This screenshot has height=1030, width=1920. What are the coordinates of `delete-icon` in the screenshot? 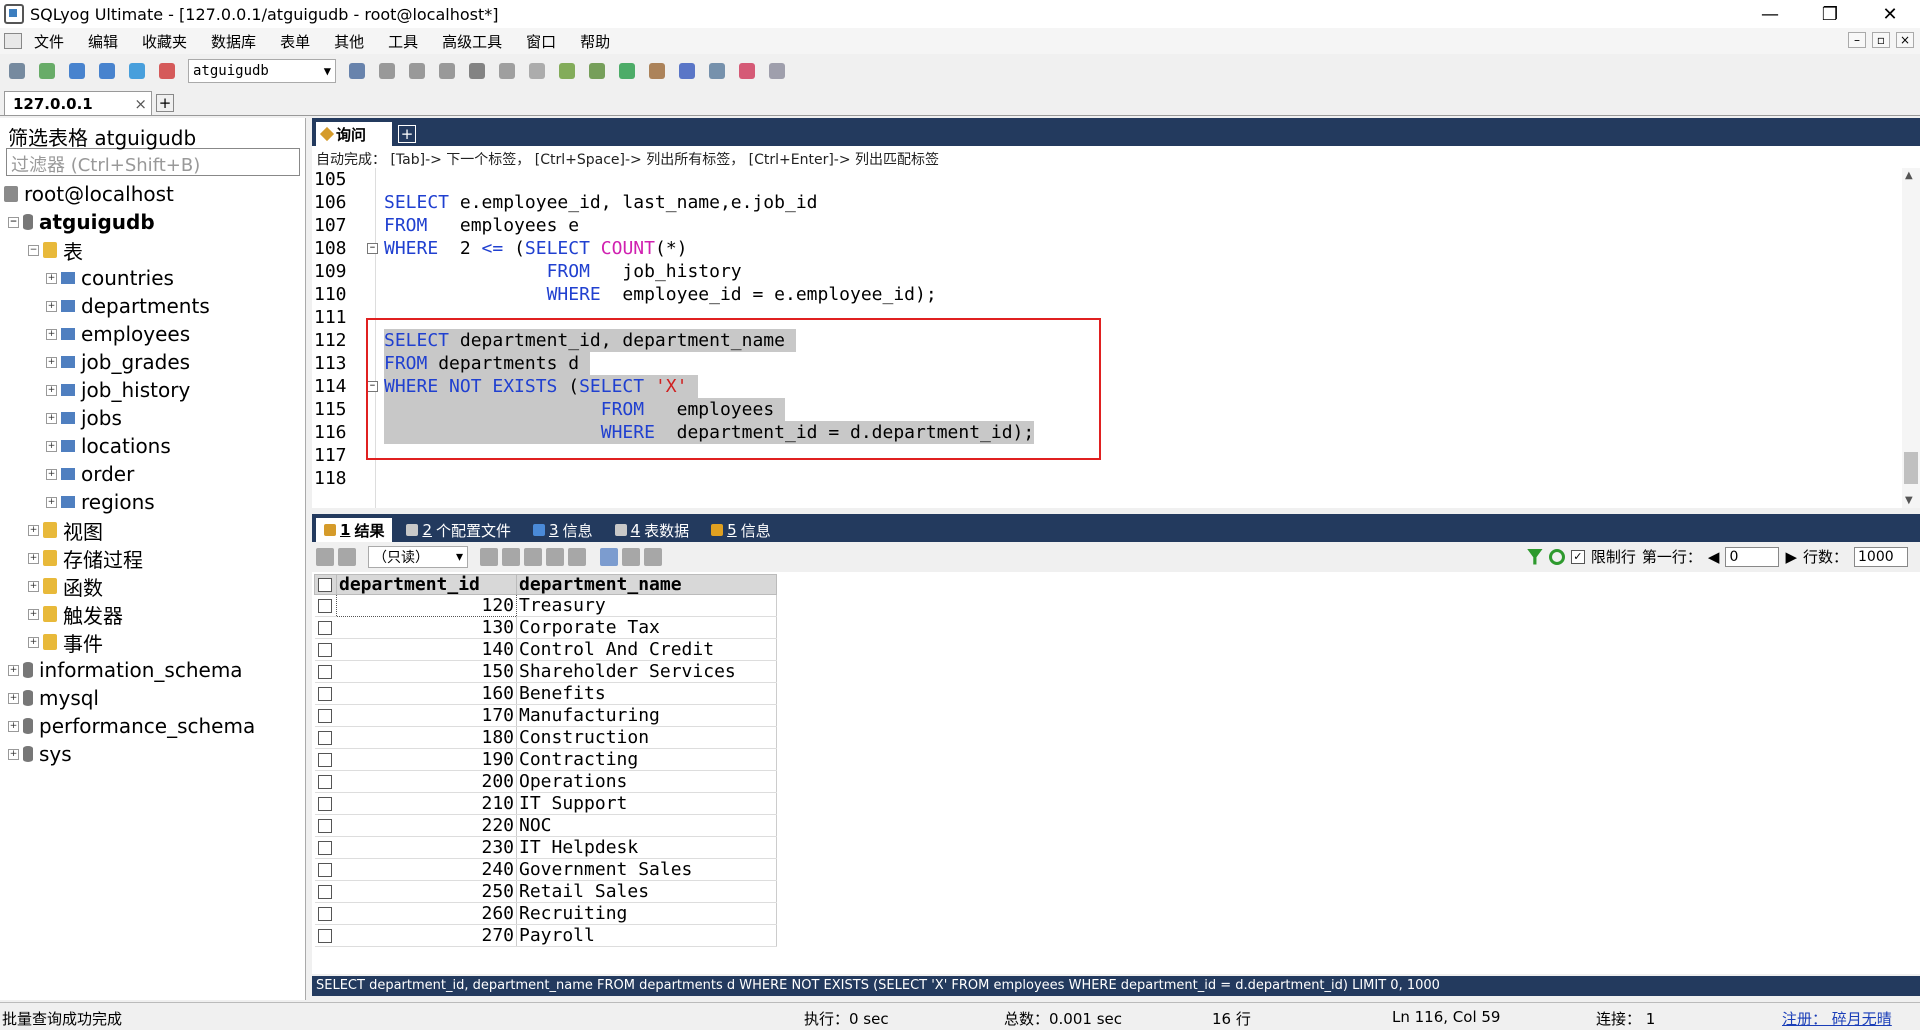 It's located at (555, 557).